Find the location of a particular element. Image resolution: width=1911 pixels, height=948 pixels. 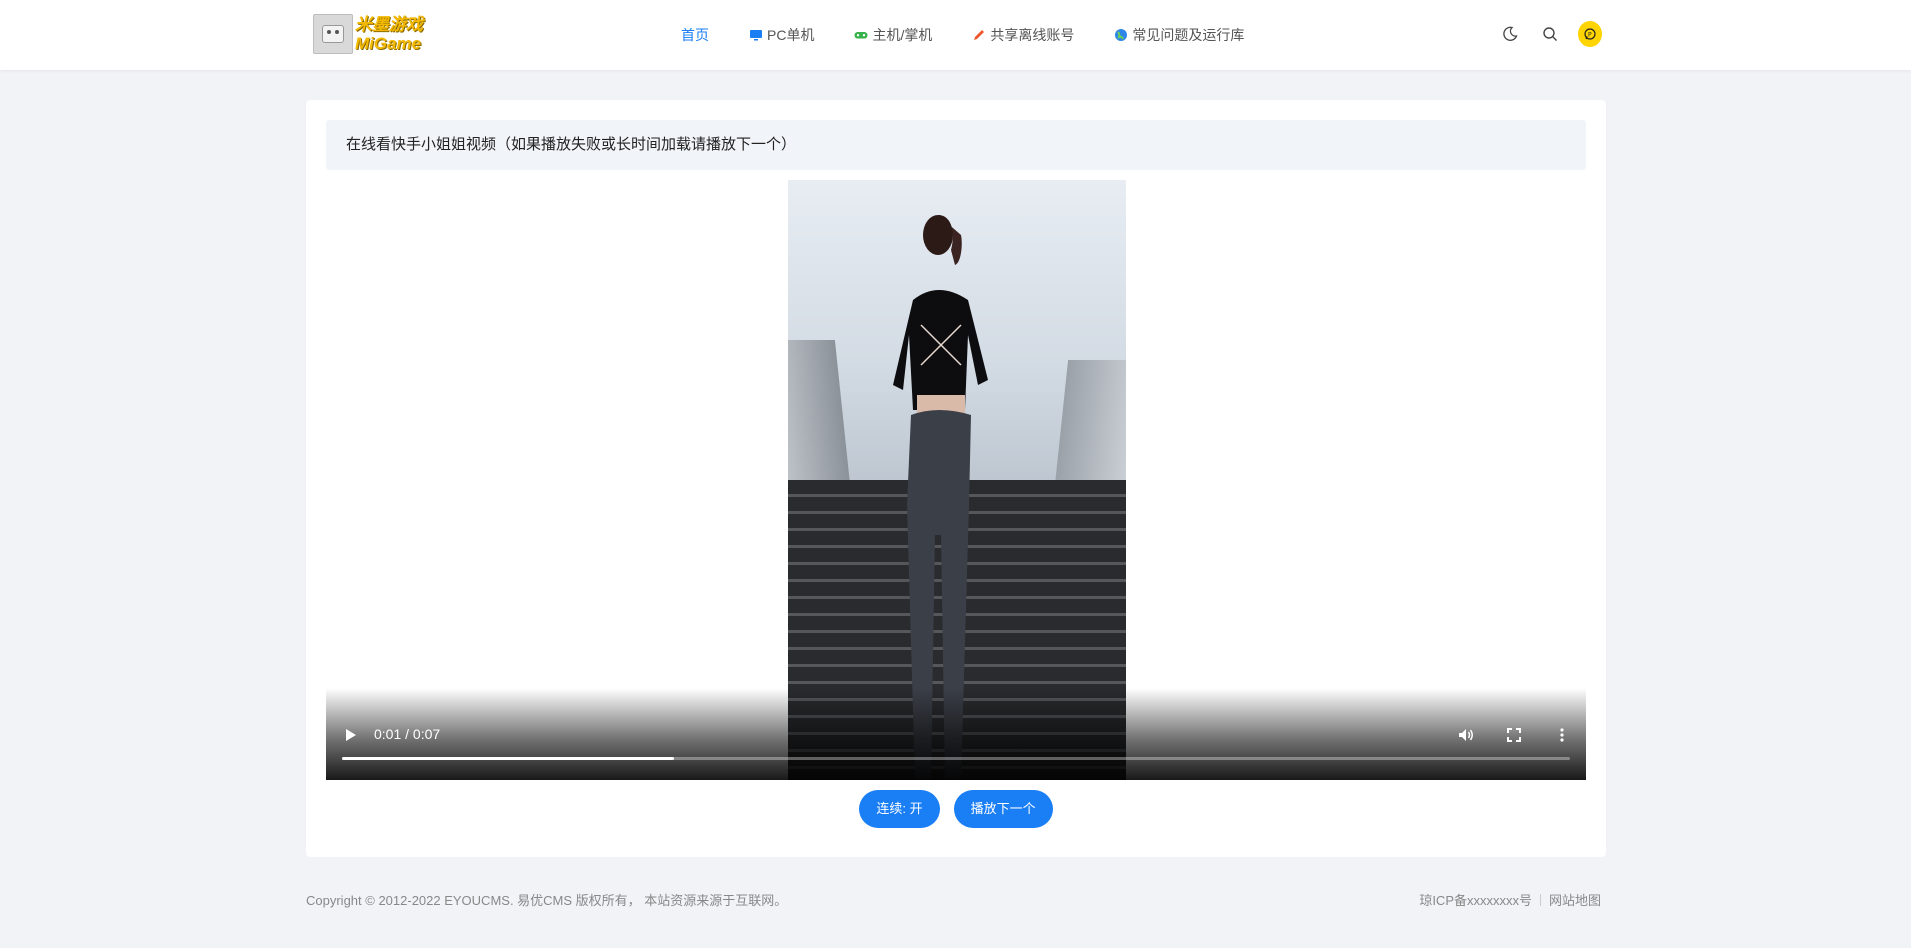

player-buttons: 连续: 开 播放下一个 is located at coordinates (956, 809).